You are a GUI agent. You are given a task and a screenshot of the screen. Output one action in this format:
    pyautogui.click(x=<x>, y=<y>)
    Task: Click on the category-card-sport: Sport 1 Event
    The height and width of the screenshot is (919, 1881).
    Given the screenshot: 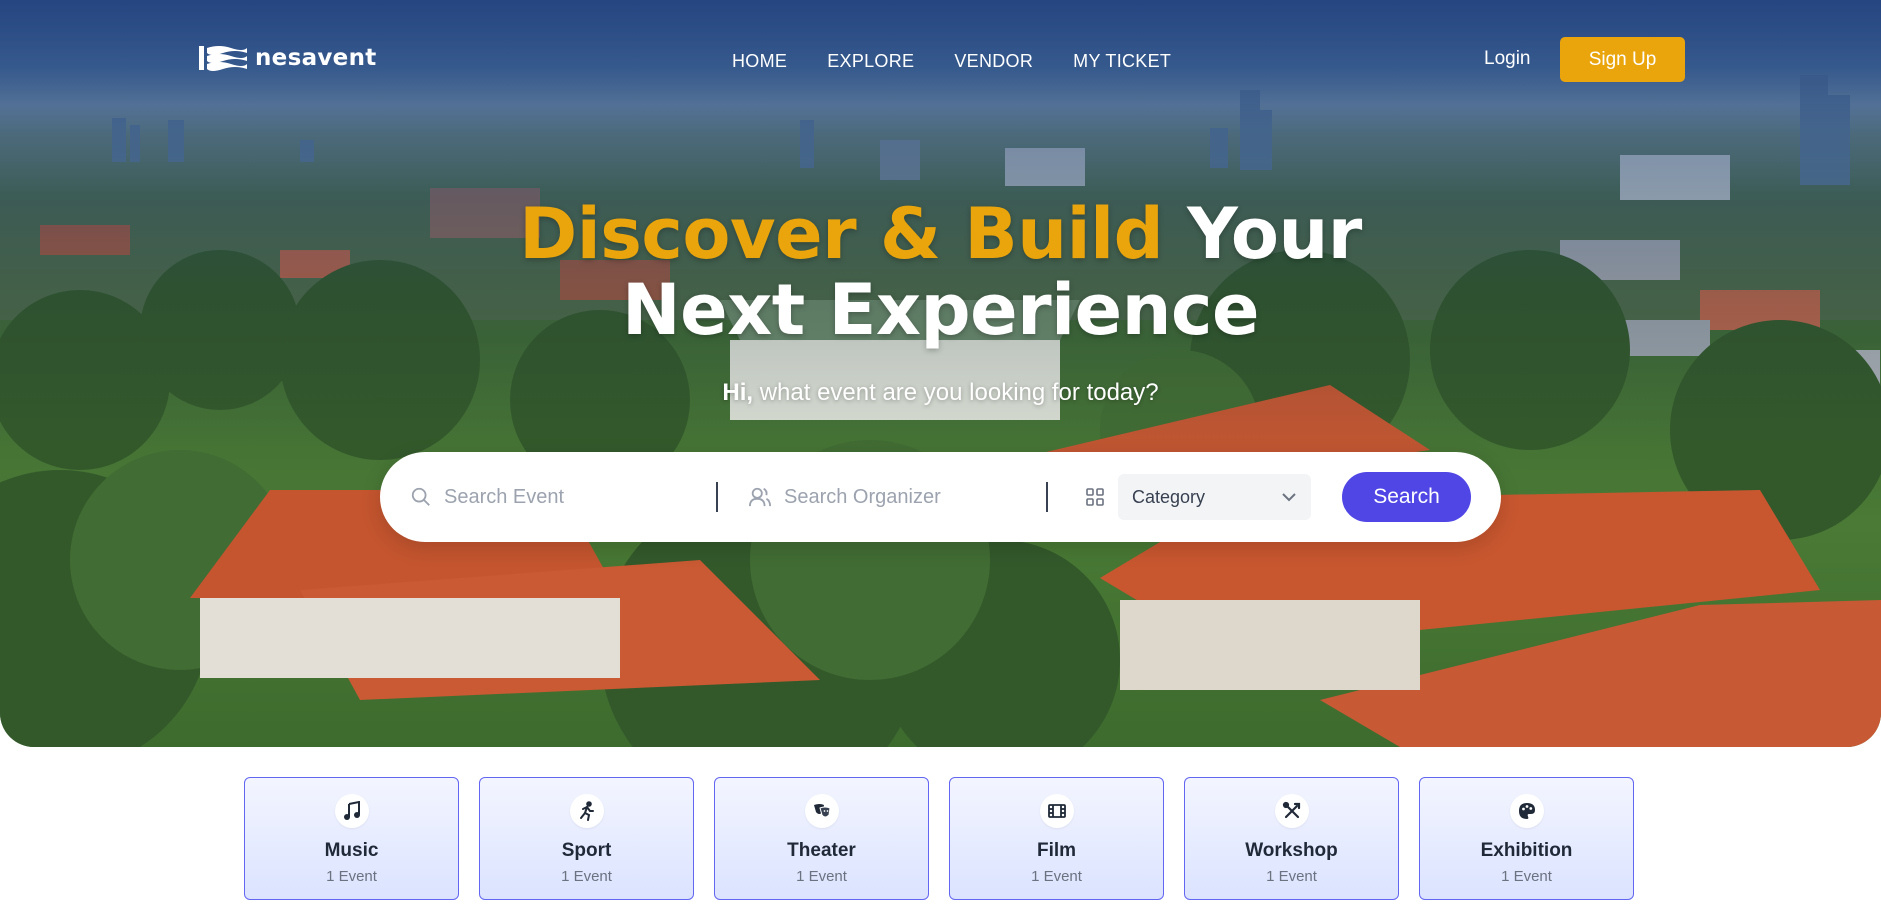 What is the action you would take?
    pyautogui.click(x=586, y=838)
    